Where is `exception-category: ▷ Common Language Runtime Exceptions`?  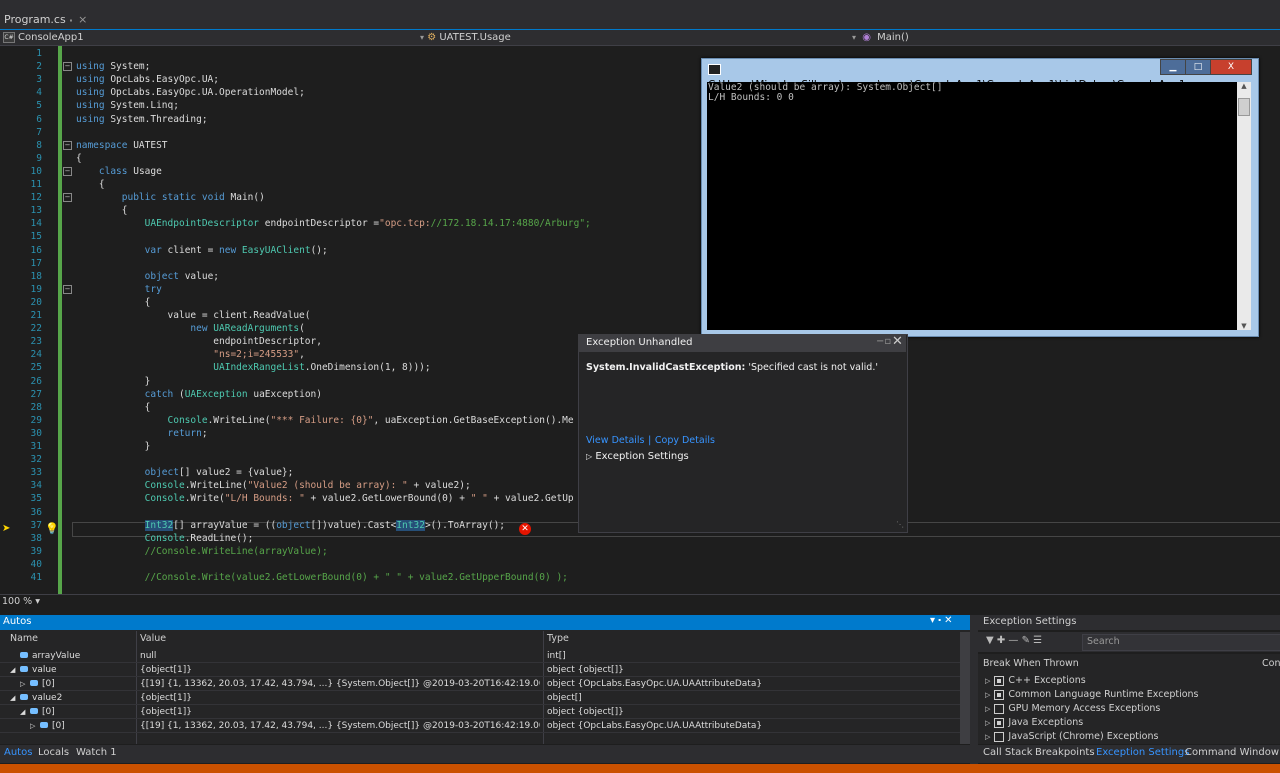
exception-category: ▷ Common Language Runtime Exceptions is located at coordinates (1092, 694).